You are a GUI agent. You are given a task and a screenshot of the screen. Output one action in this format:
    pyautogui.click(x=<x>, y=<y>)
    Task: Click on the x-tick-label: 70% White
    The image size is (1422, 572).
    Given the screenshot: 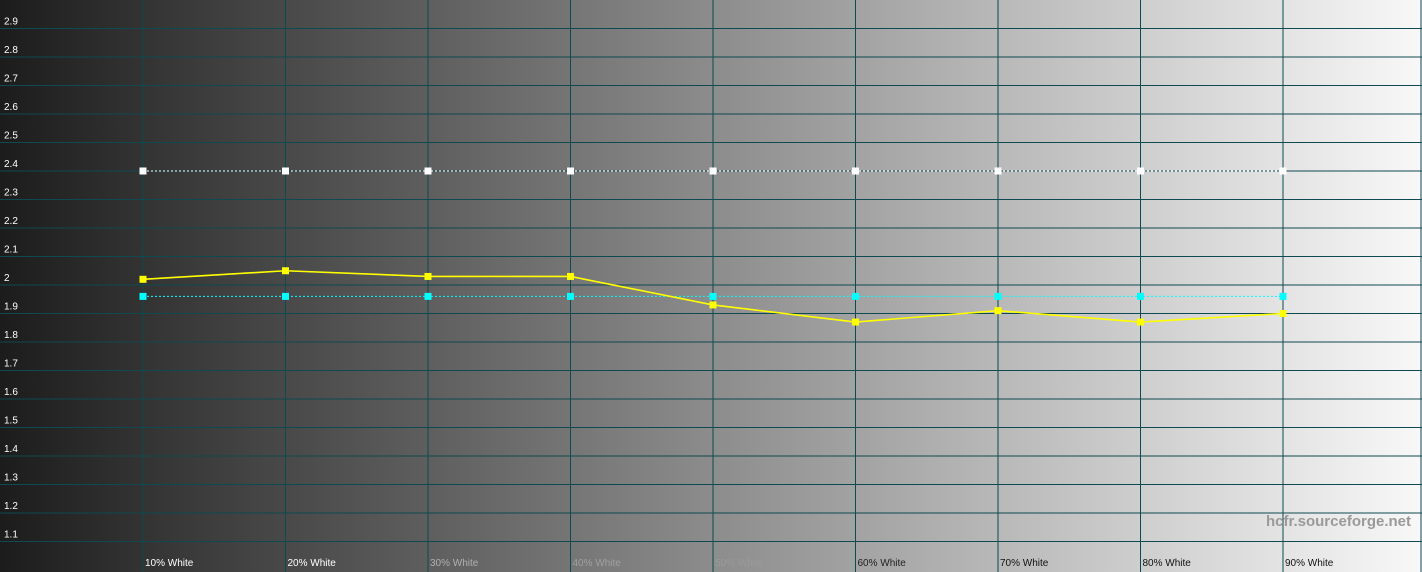 What is the action you would take?
    pyautogui.click(x=1024, y=563)
    